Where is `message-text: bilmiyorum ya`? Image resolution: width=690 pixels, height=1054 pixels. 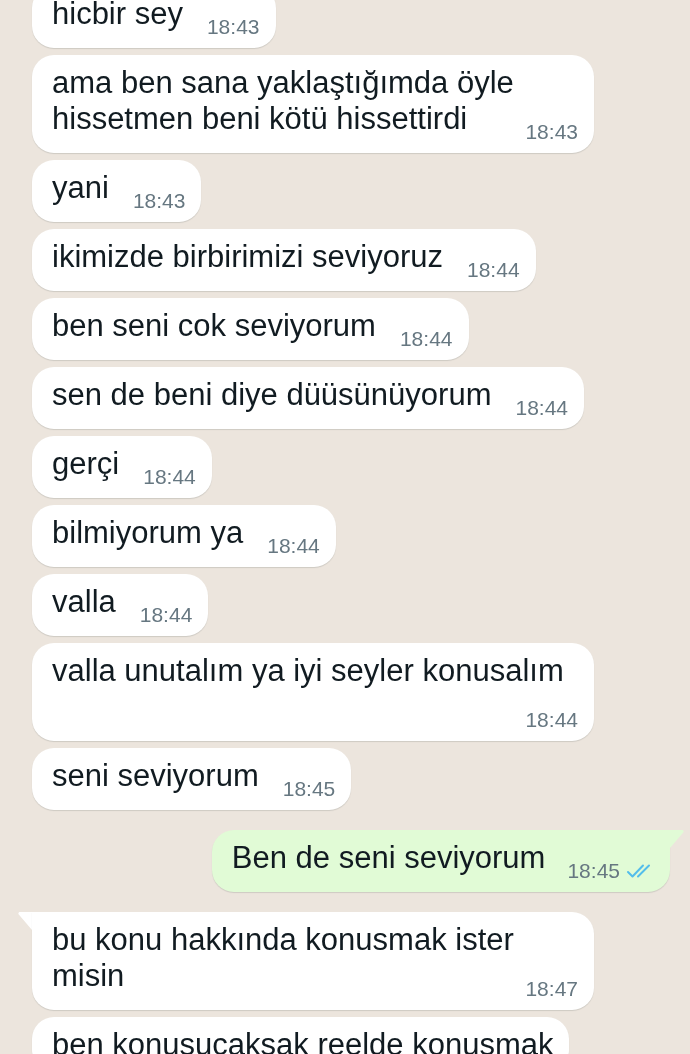
message-text: bilmiyorum ya is located at coordinates (148, 532).